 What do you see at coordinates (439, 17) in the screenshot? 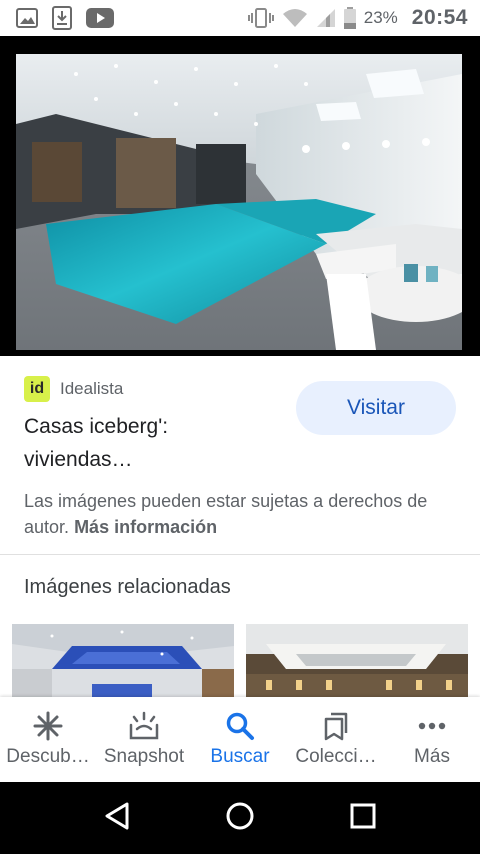
I see `clock: 20:54` at bounding box center [439, 17].